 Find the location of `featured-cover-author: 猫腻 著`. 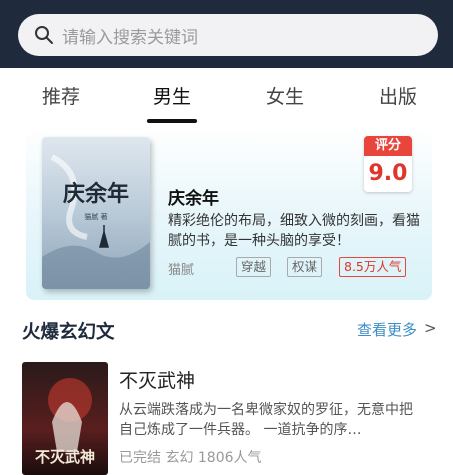

featured-cover-author: 猫腻 著 is located at coordinates (95, 216).